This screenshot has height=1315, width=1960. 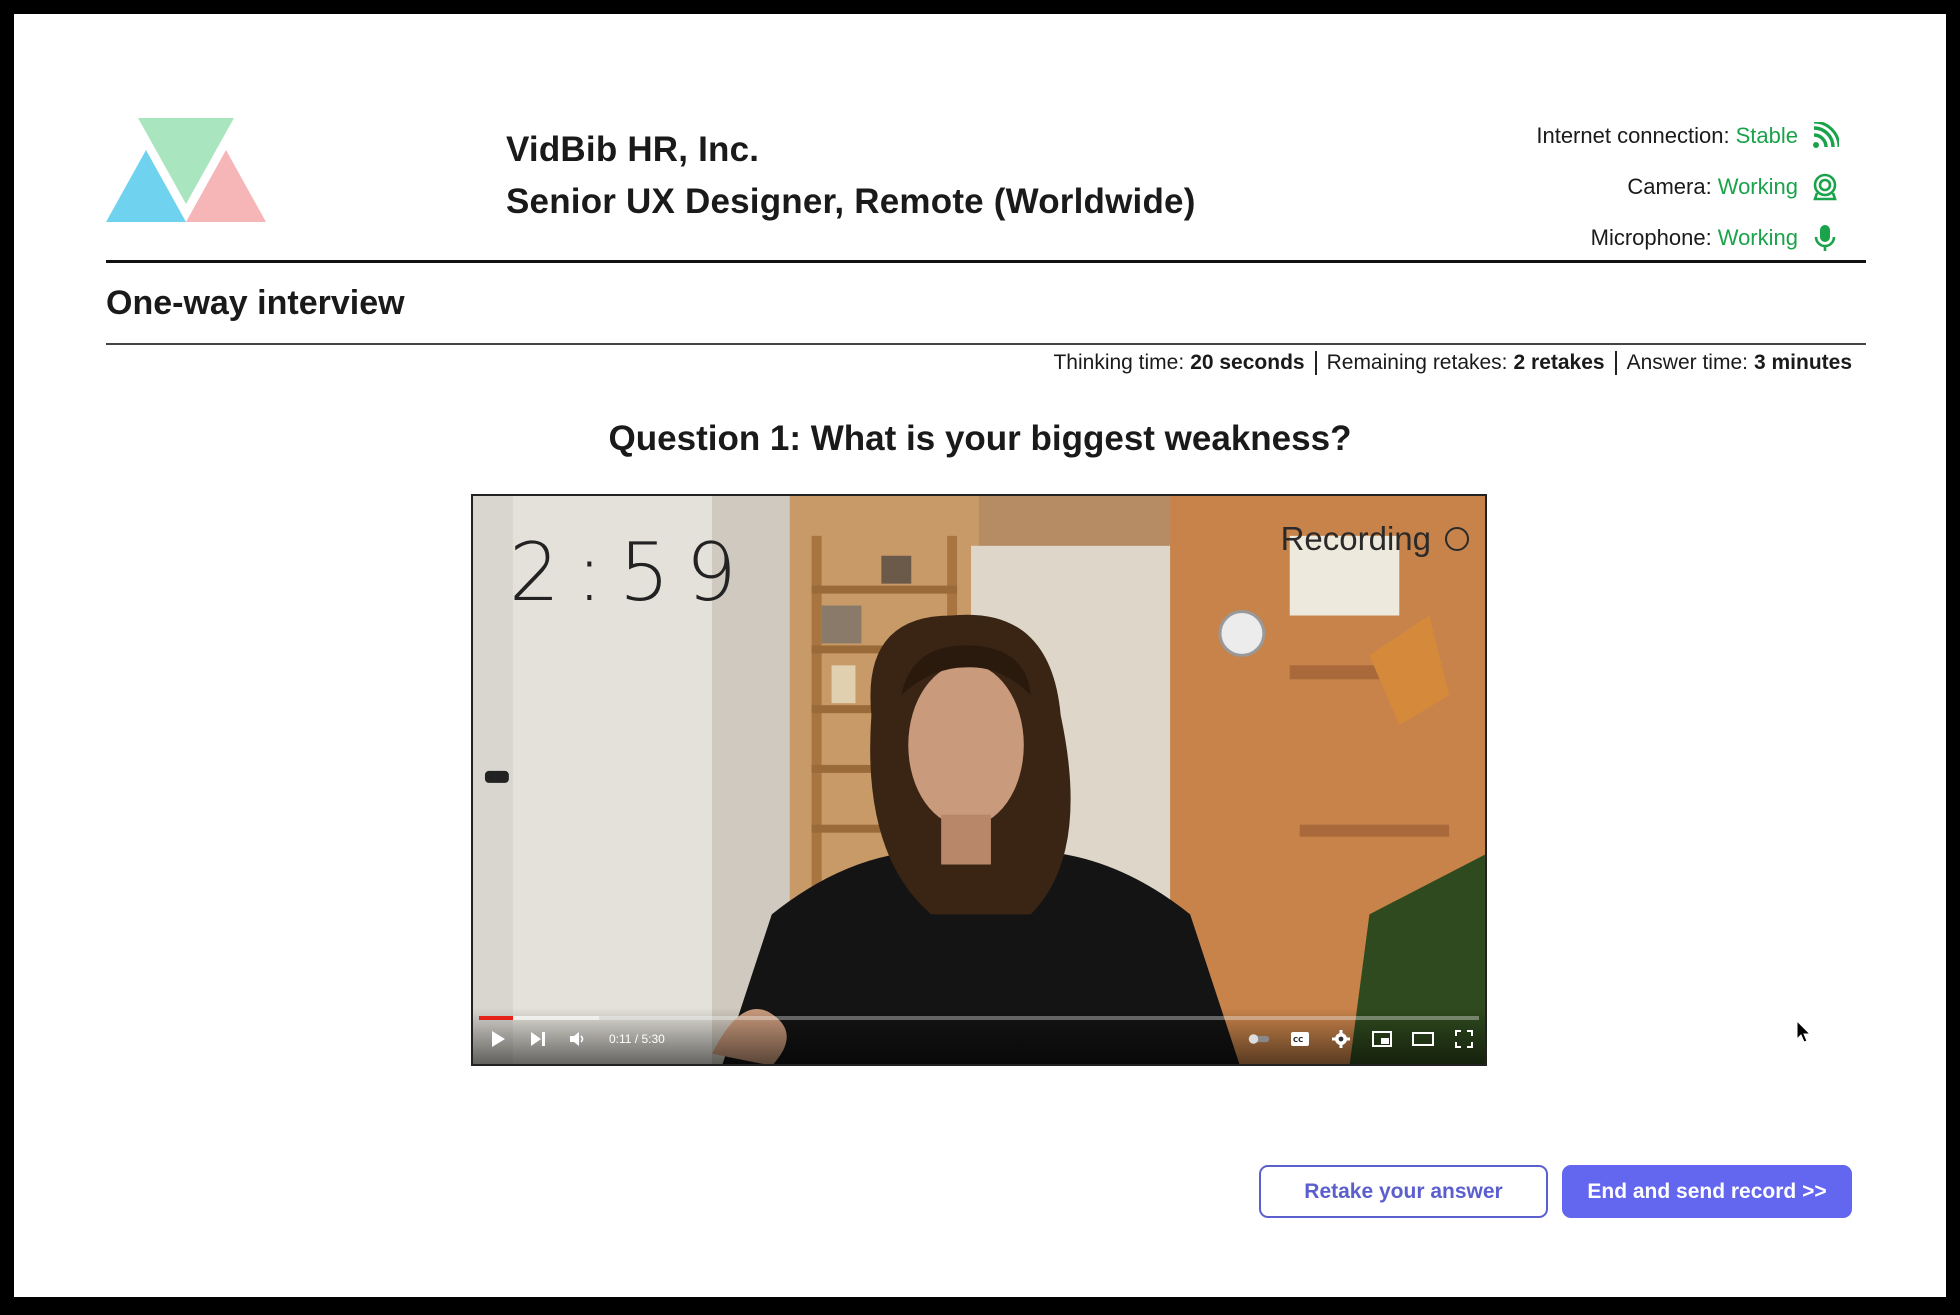 What do you see at coordinates (1382, 1039) in the screenshot?
I see `miniplayer-icon` at bounding box center [1382, 1039].